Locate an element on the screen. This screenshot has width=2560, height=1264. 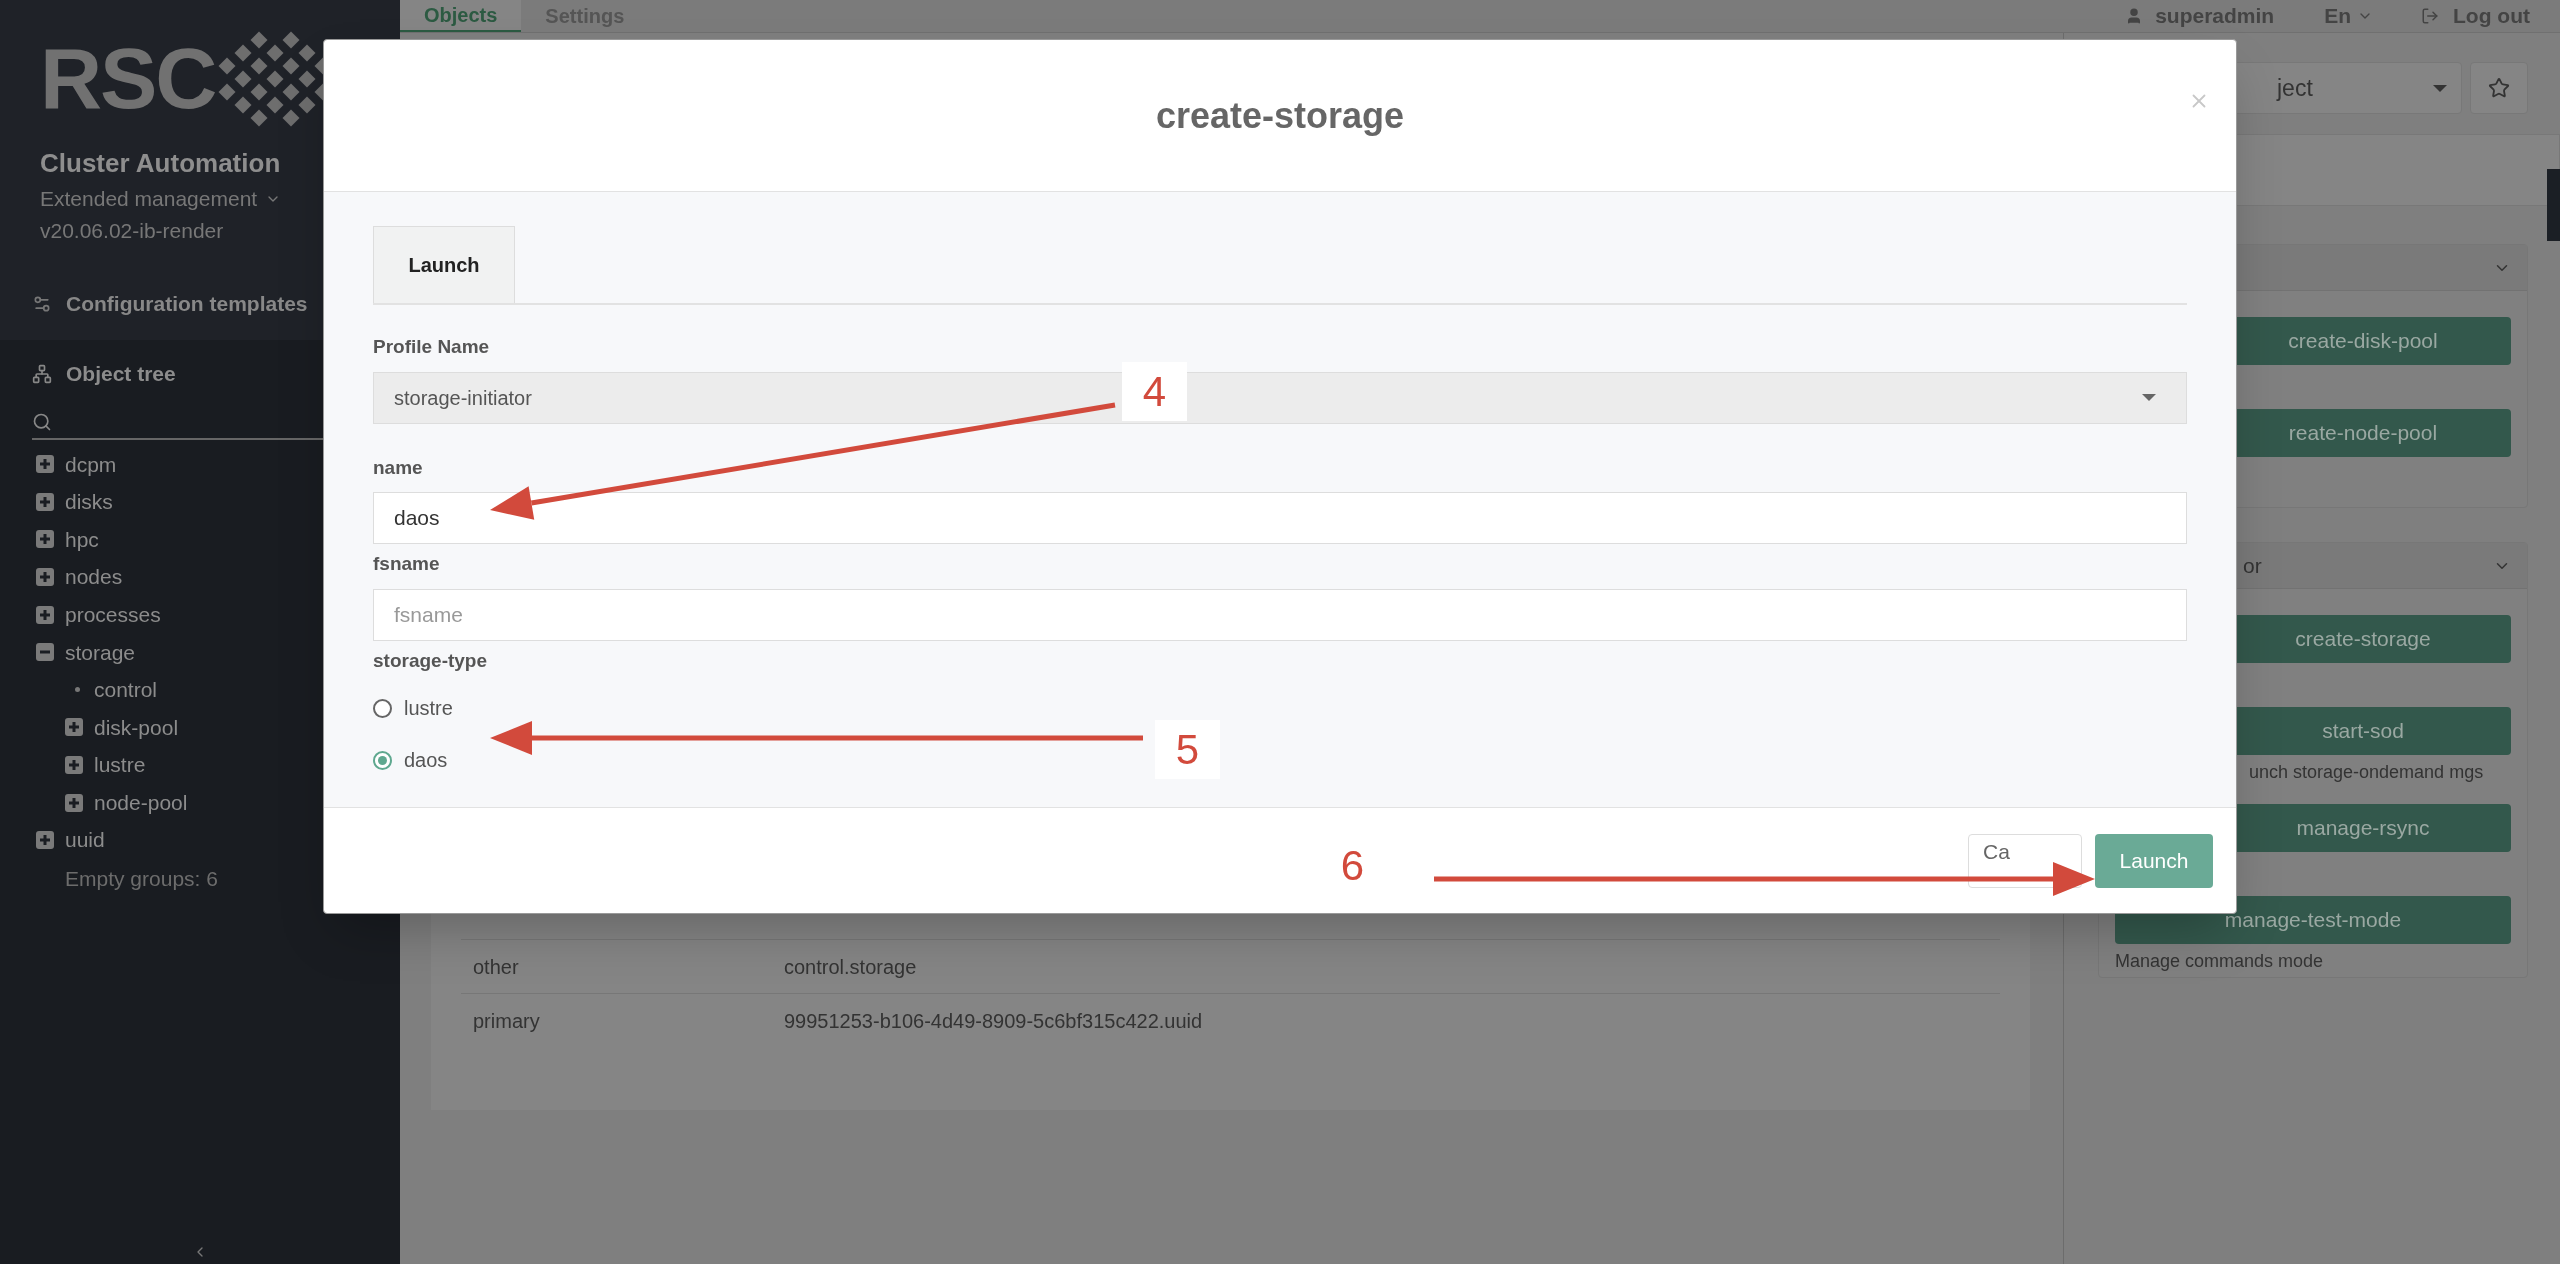
tree-item: processes is located at coordinates (113, 614).